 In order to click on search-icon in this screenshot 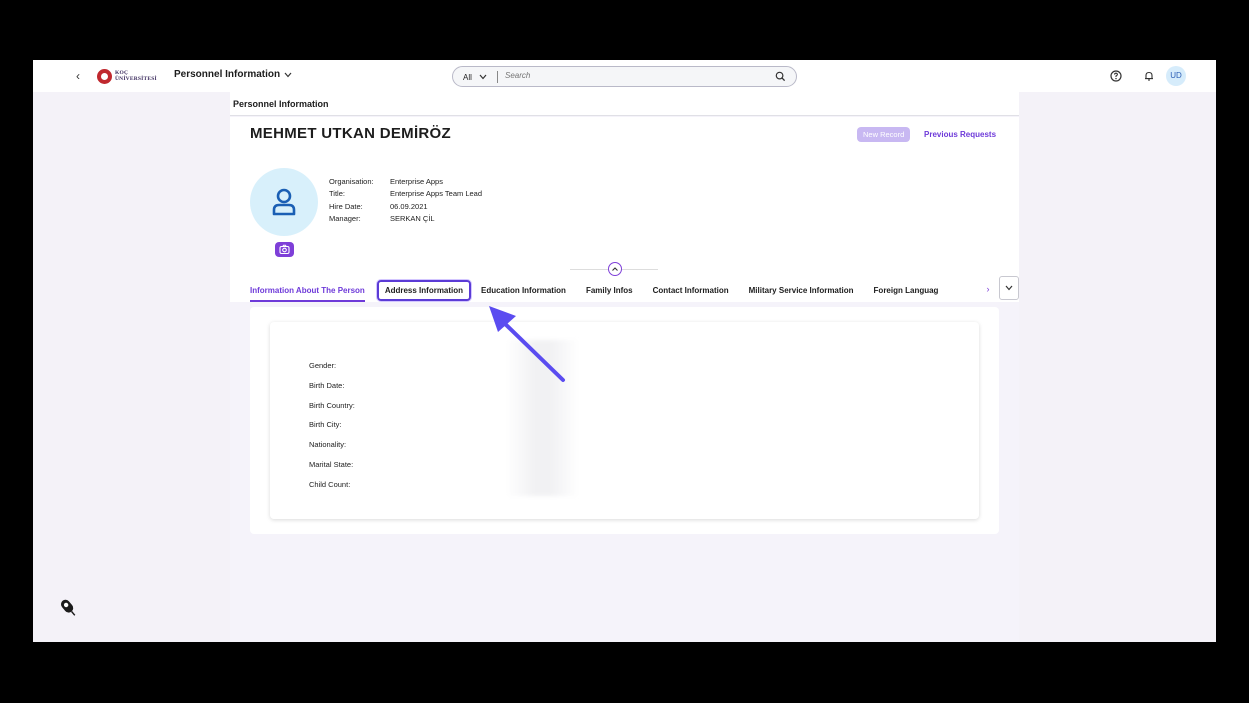, I will do `click(780, 76)`.